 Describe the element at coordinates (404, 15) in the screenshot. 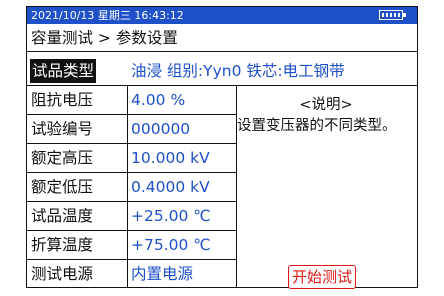

I see `battery-tip` at that location.